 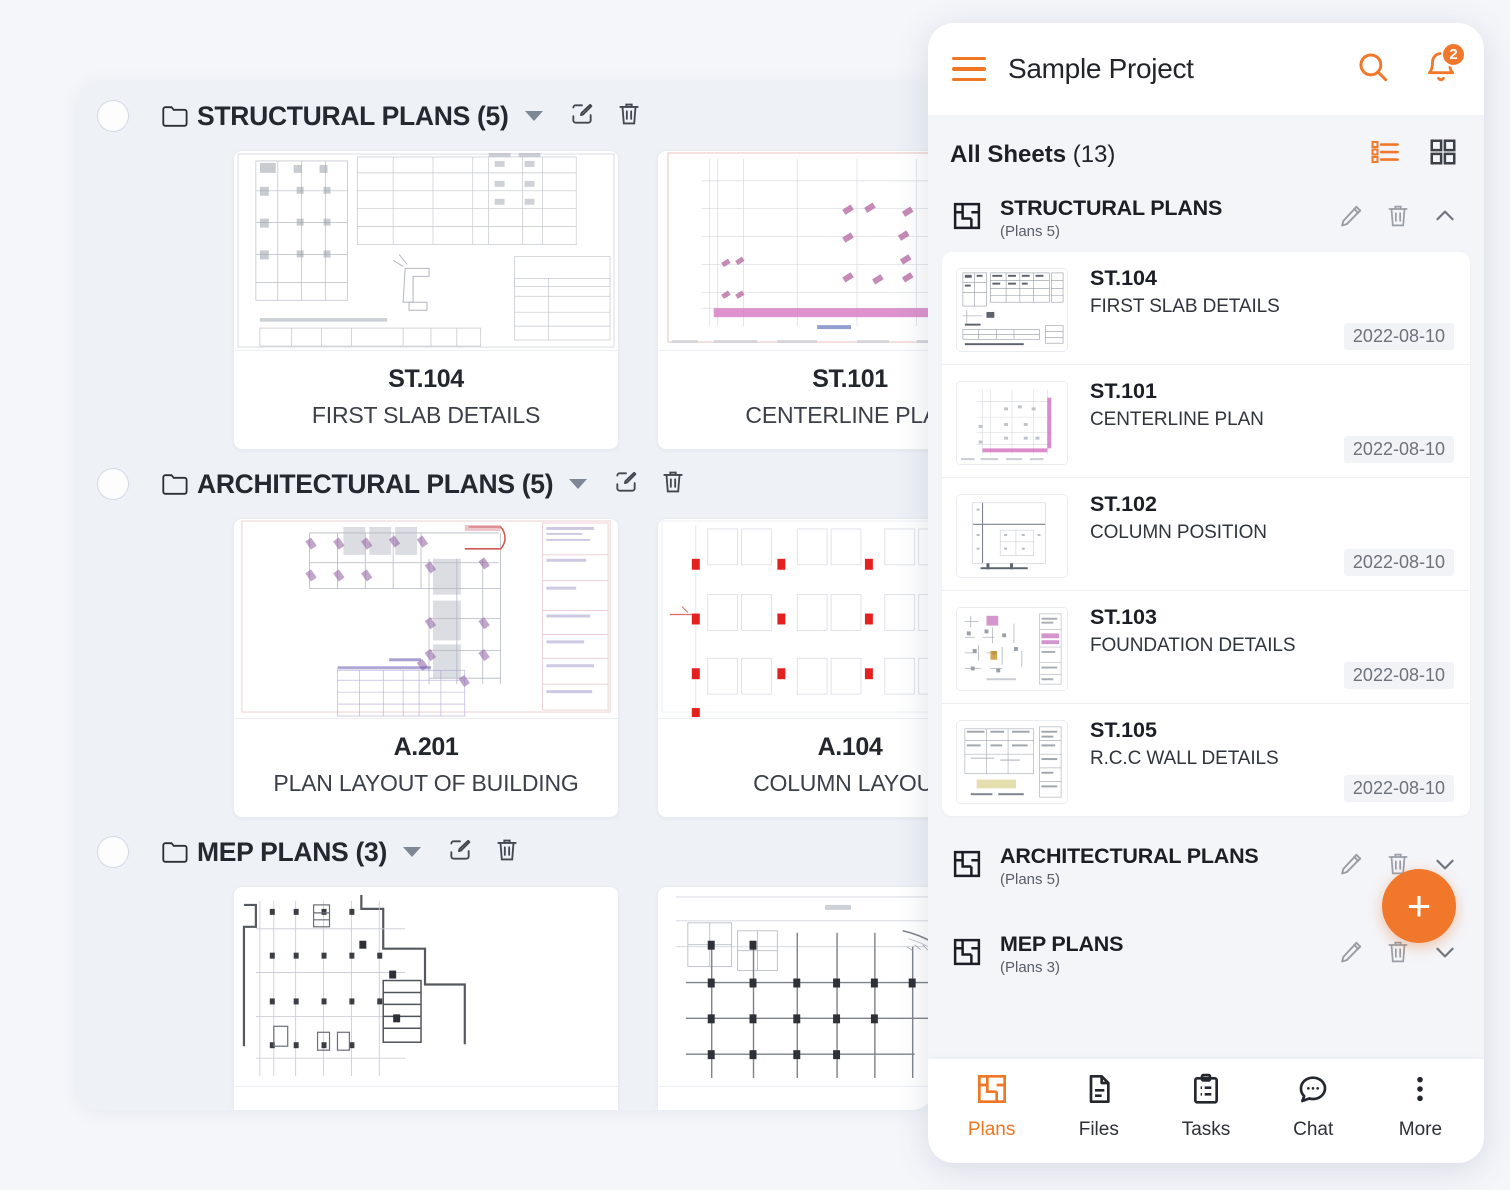 I want to click on sheet-code: ST.103, so click(x=1123, y=617).